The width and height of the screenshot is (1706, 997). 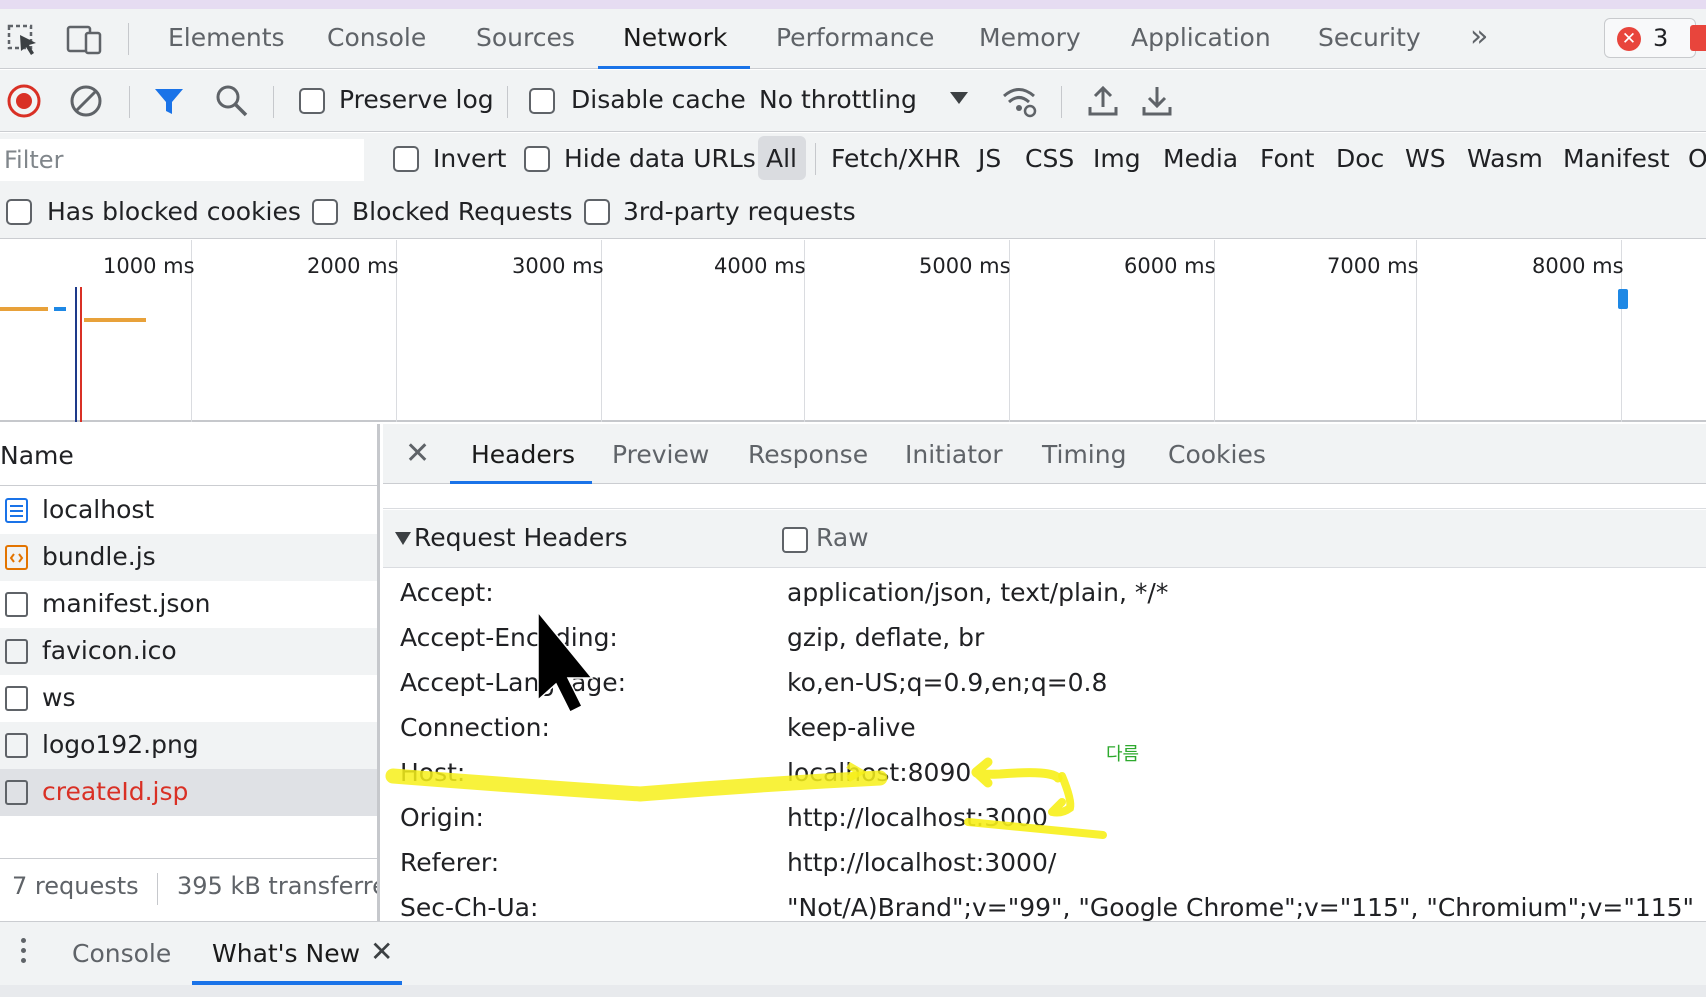 What do you see at coordinates (954, 454) in the screenshot?
I see `tab-initiator: Initiator` at bounding box center [954, 454].